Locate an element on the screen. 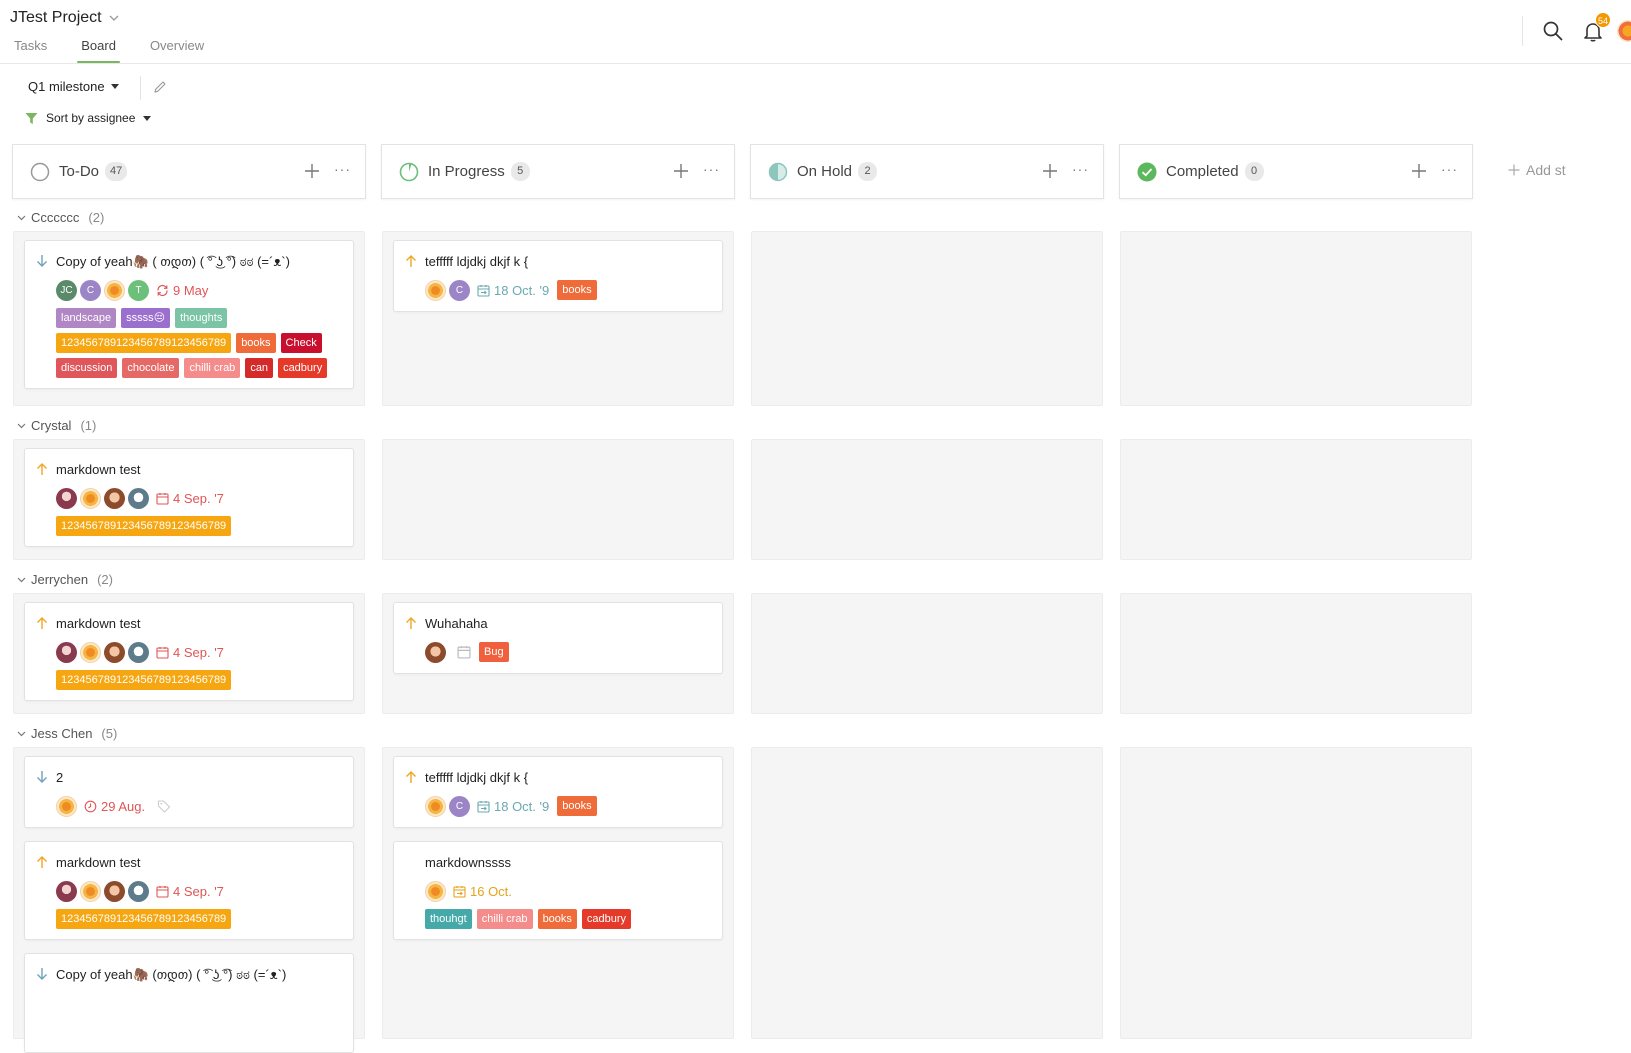 The height and width of the screenshot is (1053, 1631). tag: Bug is located at coordinates (494, 652).